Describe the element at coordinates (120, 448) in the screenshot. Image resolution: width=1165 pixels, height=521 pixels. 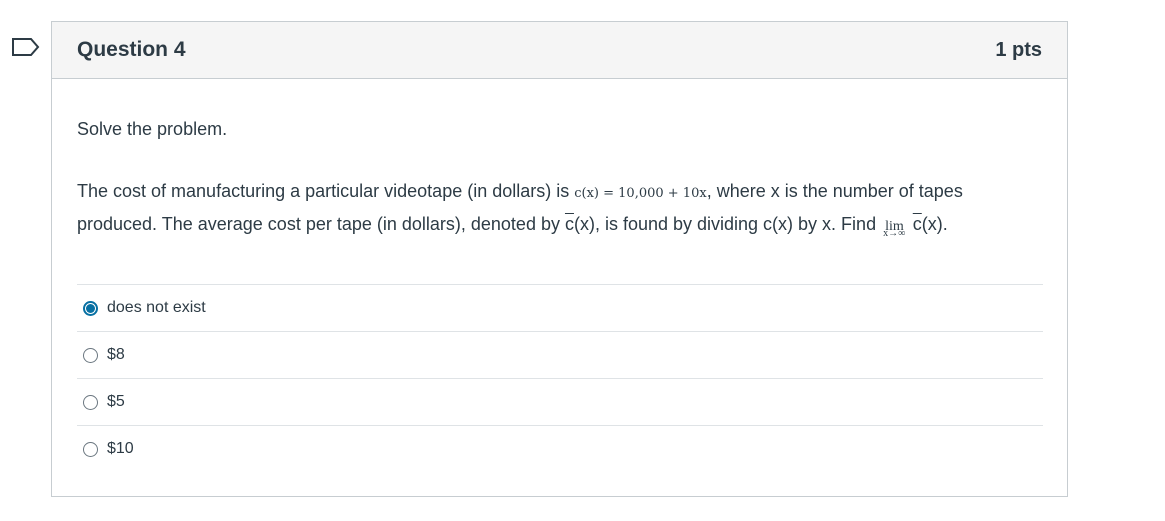
I see `answer-label: $10` at that location.